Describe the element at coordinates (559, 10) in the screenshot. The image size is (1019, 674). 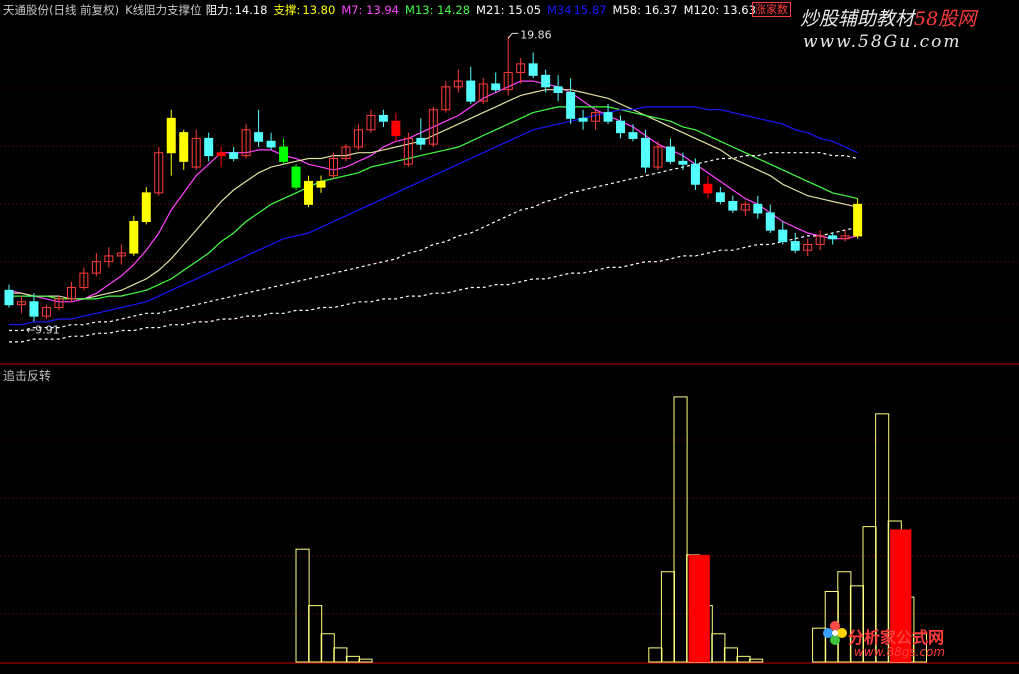
I see `ma34-label: M34` at that location.